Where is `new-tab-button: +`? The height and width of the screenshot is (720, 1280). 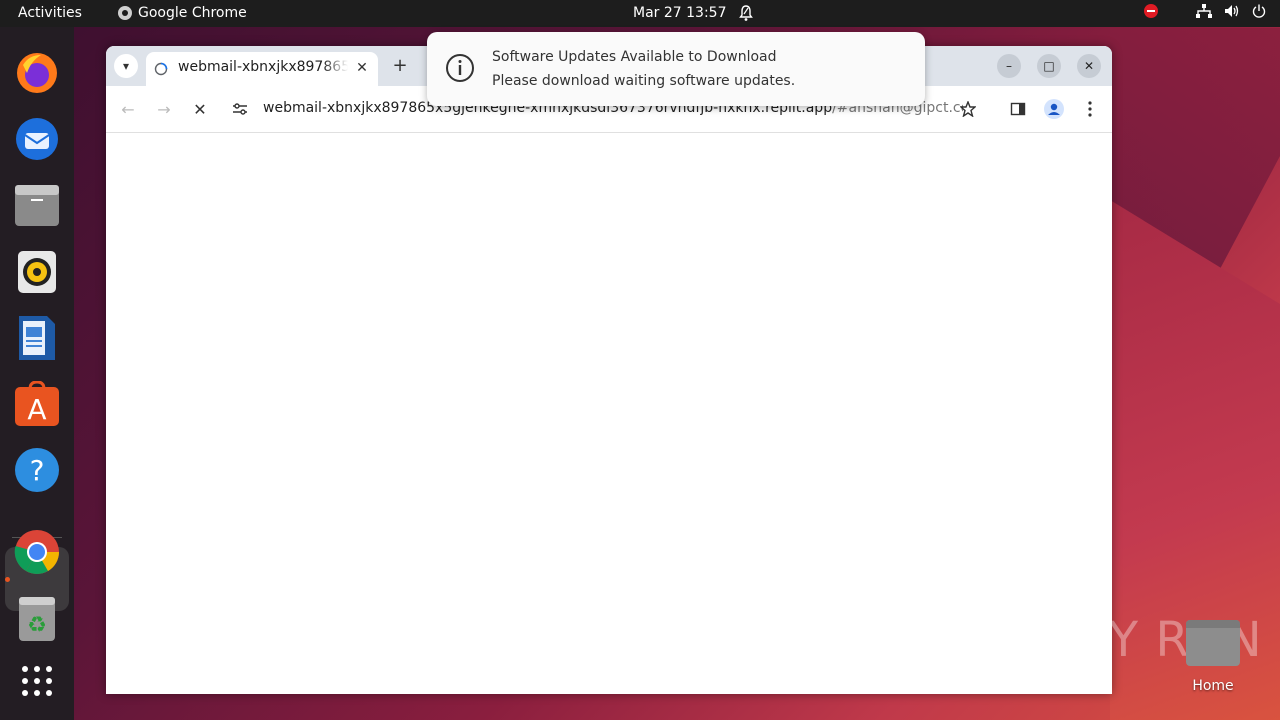 new-tab-button: + is located at coordinates (400, 66).